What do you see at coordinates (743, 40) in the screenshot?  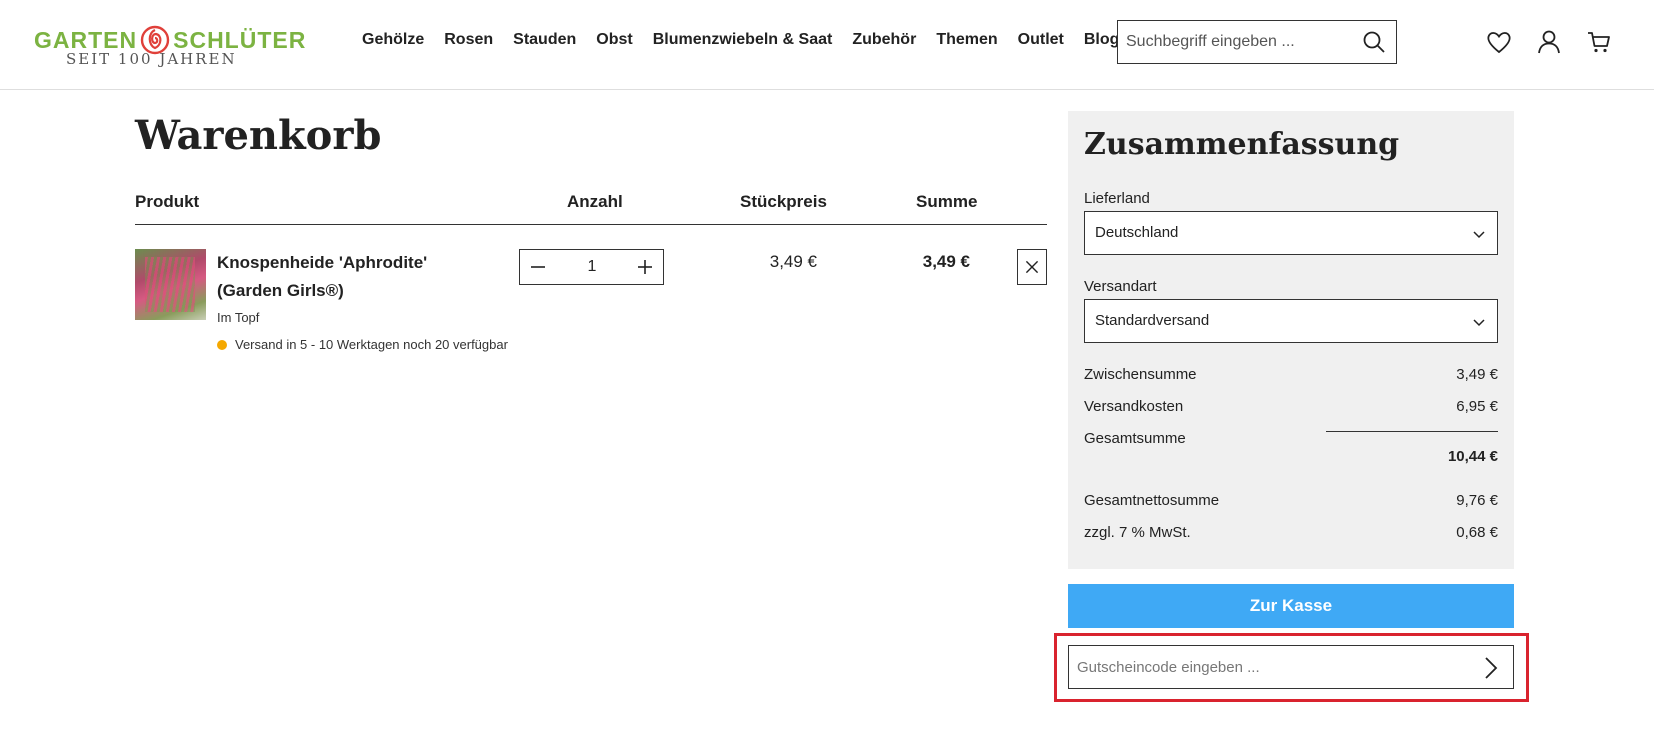 I see `nav-item-blumenzwiebeln-saat: Blumenzwiebeln & Saat` at bounding box center [743, 40].